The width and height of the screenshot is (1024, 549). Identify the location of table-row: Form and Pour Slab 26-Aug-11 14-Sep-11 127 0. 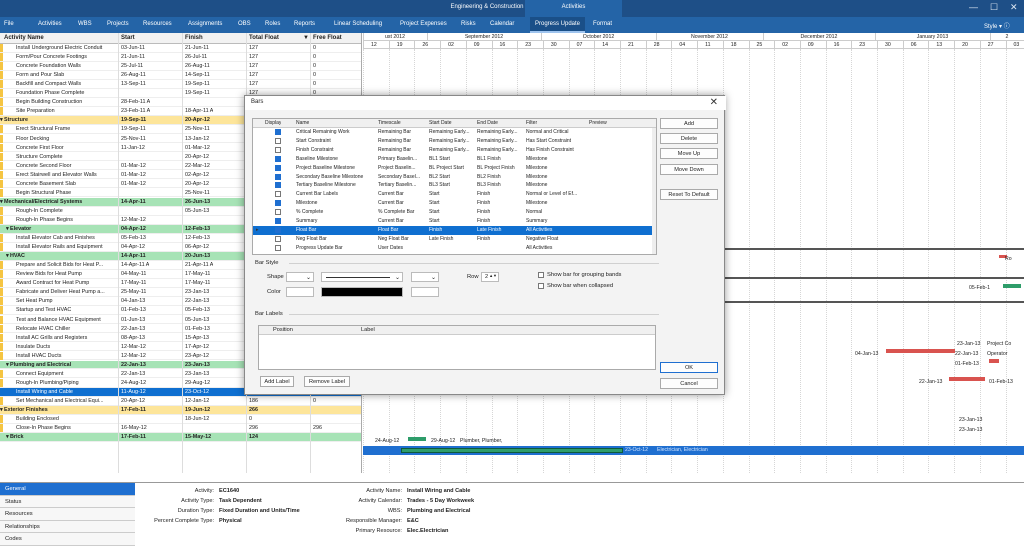
(180, 75).